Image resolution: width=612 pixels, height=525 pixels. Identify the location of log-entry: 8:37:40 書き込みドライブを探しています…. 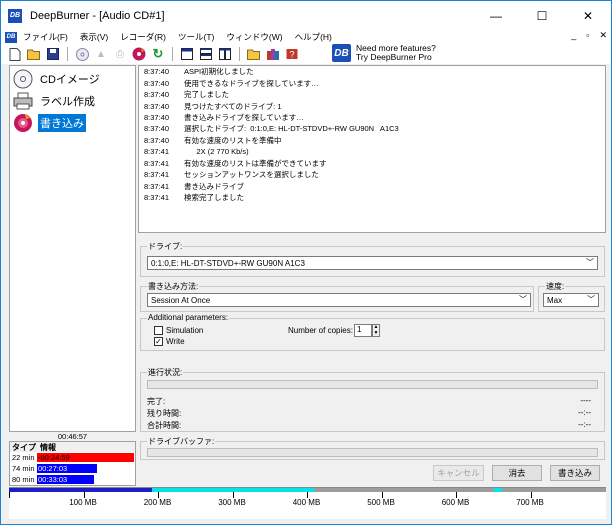
(372, 117).